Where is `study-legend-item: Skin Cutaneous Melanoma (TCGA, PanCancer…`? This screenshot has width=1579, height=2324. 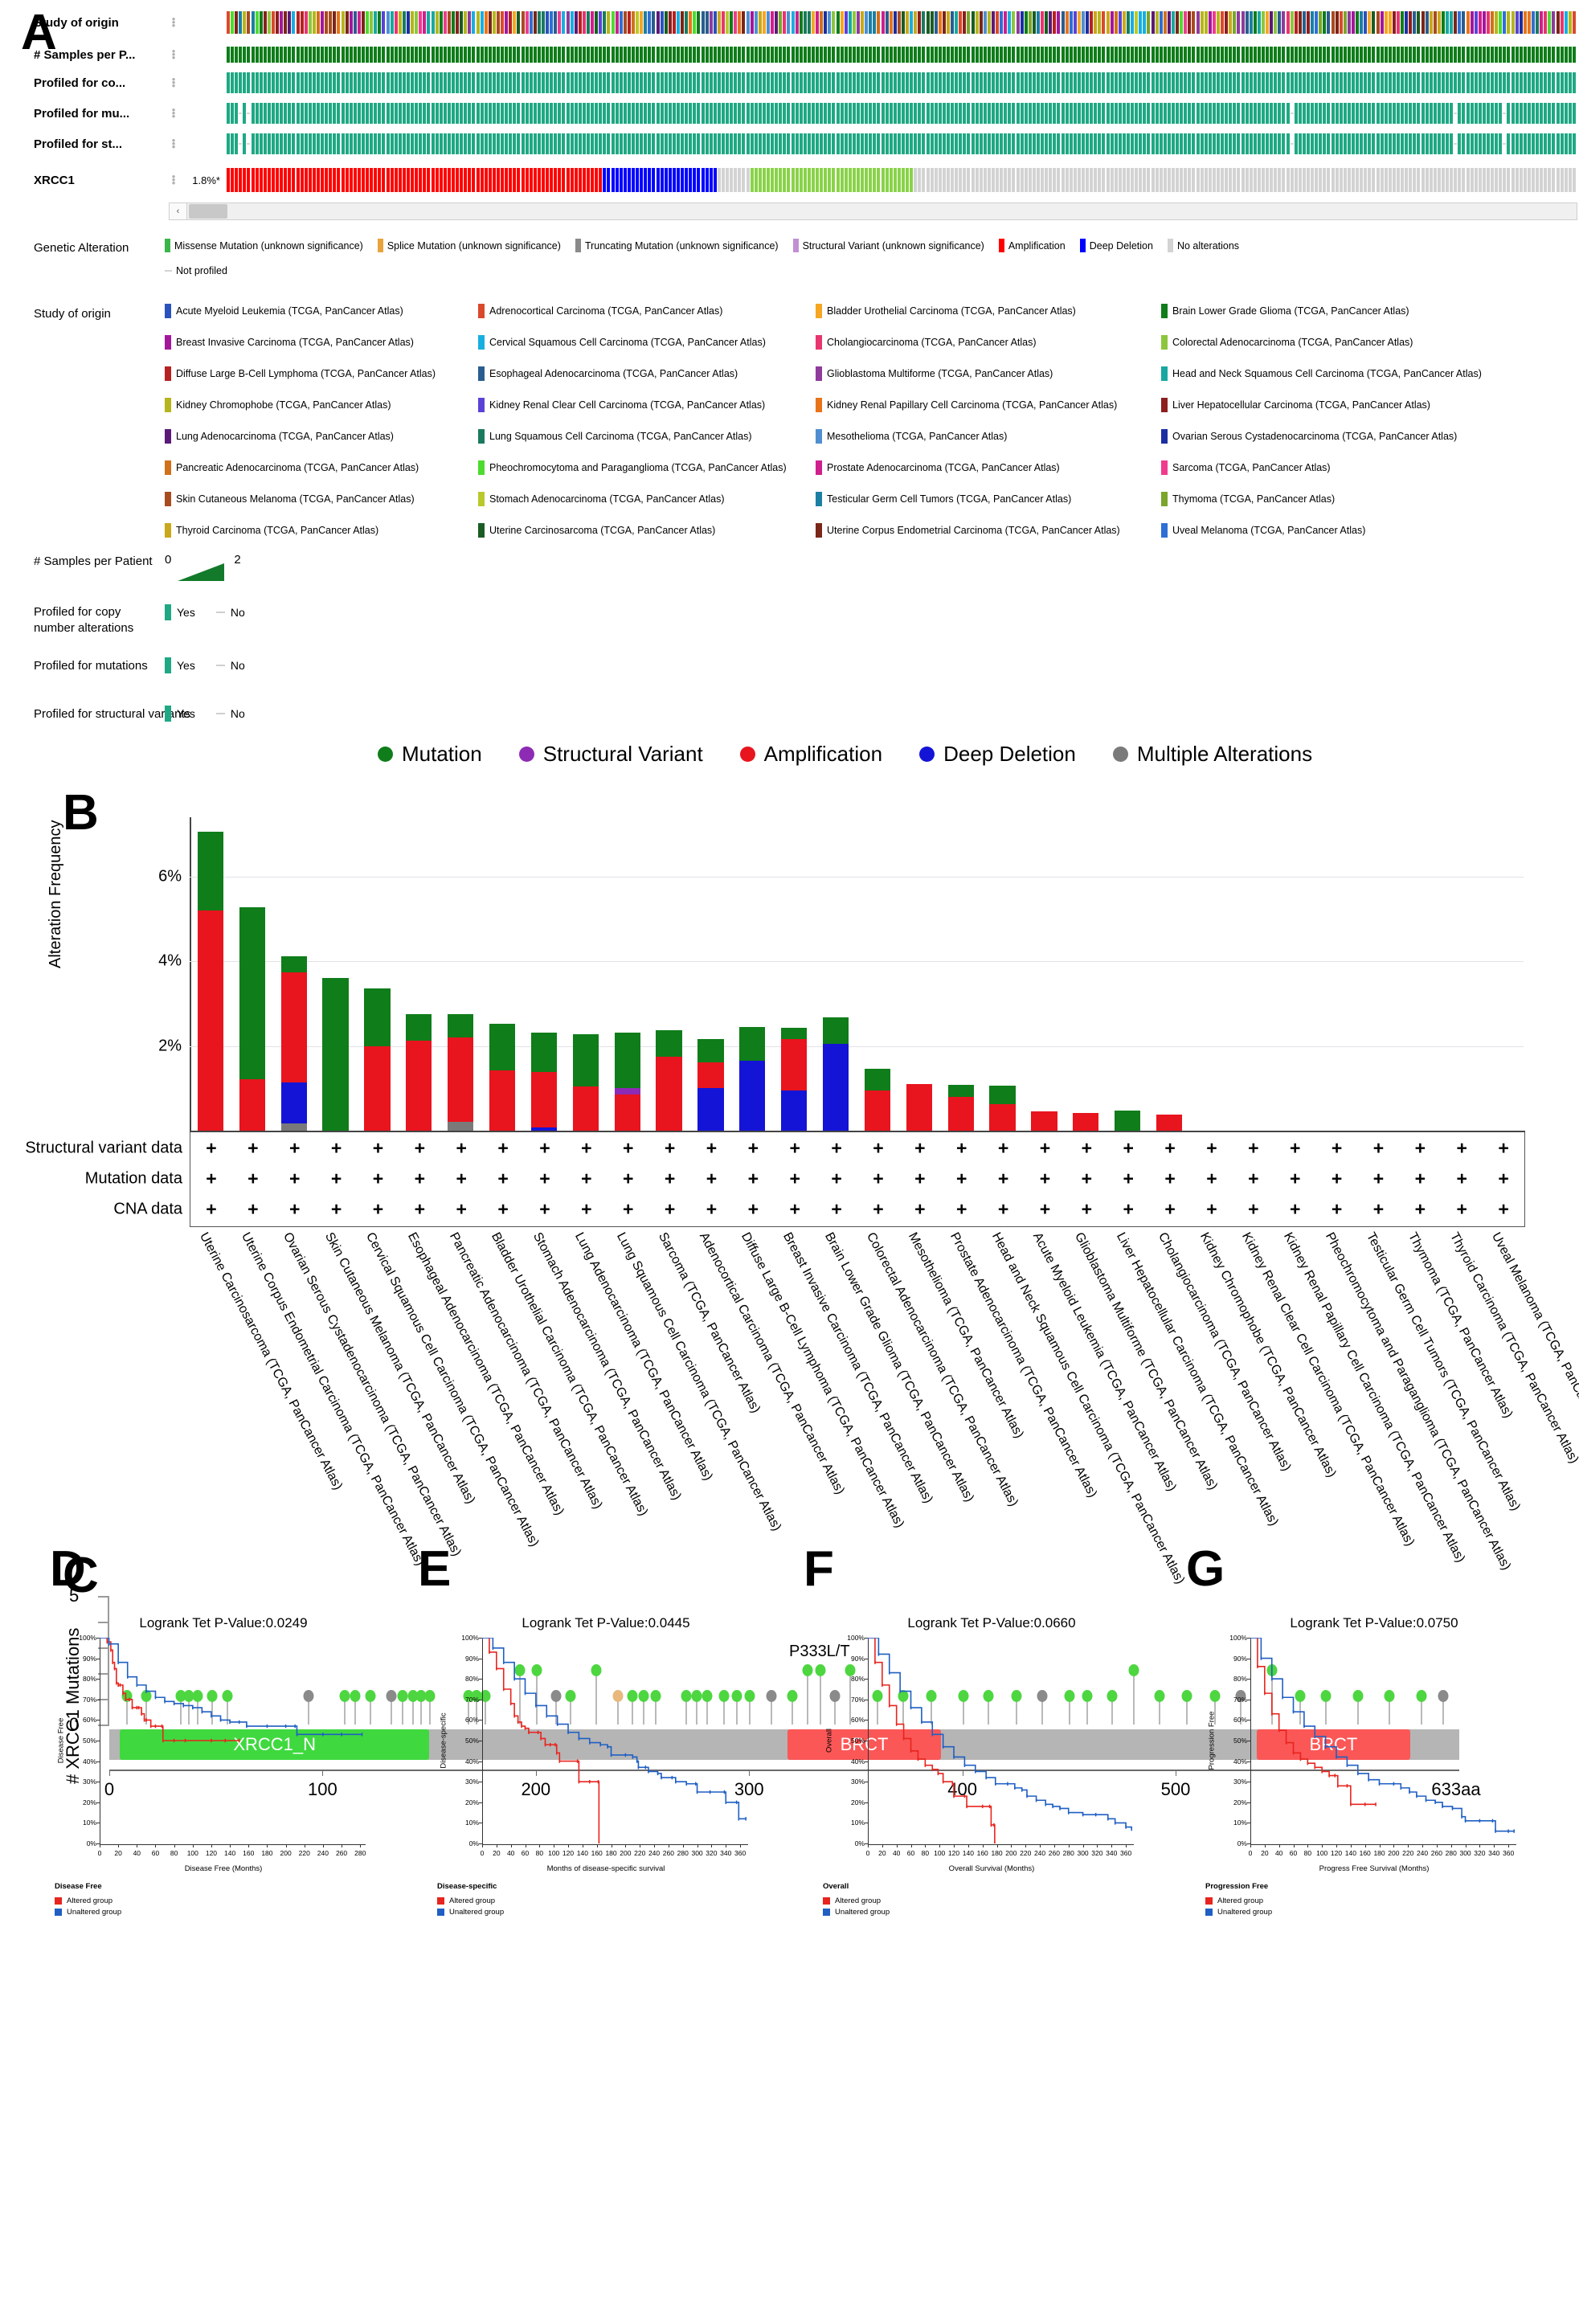
study-legend-item: Skin Cutaneous Melanoma (TCGA, PanCancer… is located at coordinates (321, 499).